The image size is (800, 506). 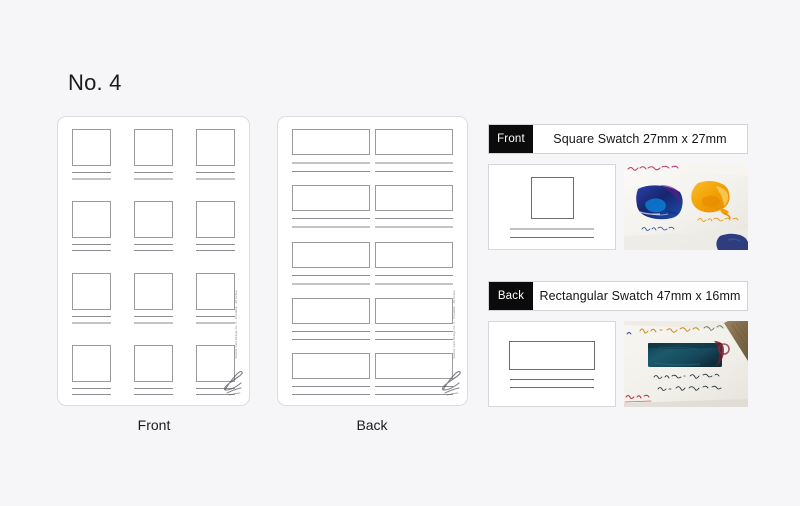 I want to click on spec-header-back: Back Rectangular Swatch 47mm x 16mm, so click(x=618, y=296).